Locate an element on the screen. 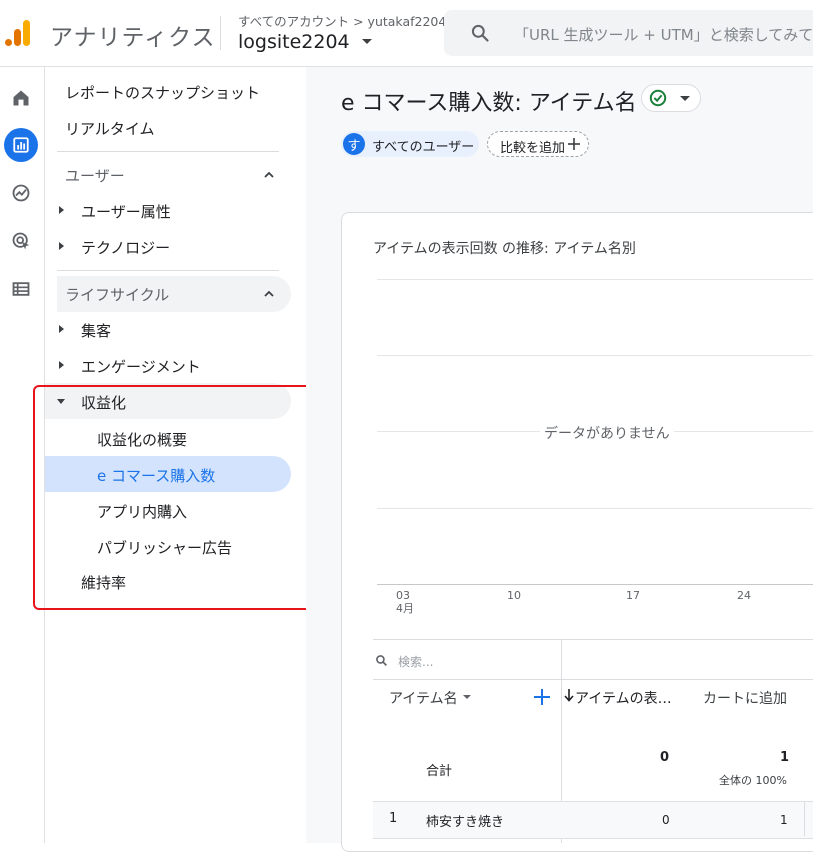 This screenshot has height=852, width=813. analytics-logo-icon is located at coordinates (19, 33).